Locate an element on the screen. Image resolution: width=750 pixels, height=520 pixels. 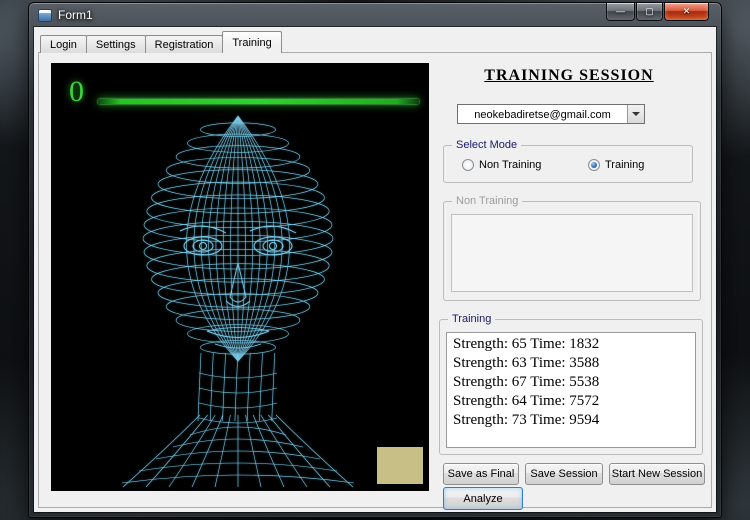
window-title: Form1 is located at coordinates (75, 15).